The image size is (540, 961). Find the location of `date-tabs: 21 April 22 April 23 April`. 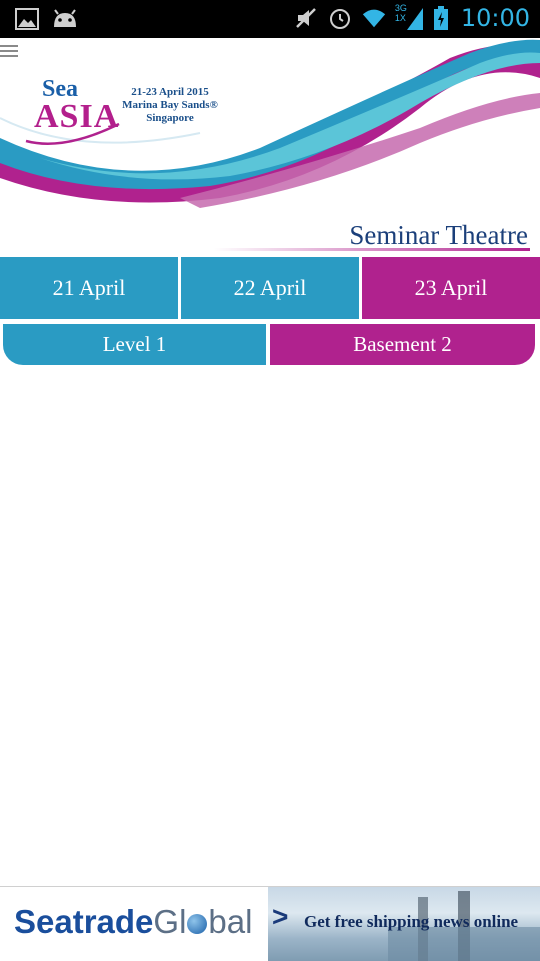

date-tabs: 21 April 22 April 23 April is located at coordinates (270, 288).